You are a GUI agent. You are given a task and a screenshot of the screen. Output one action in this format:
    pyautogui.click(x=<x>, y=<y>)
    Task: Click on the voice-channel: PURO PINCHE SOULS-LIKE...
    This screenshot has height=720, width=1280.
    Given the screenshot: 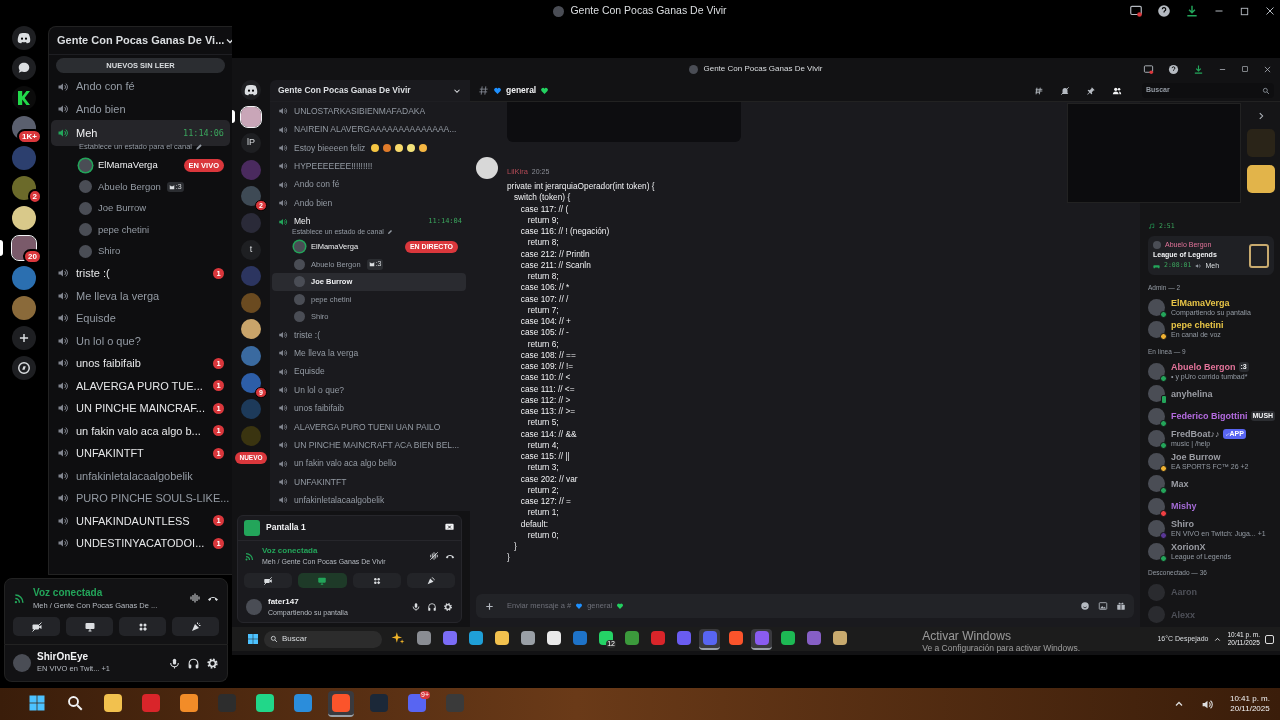 What is the action you would take?
    pyautogui.click(x=140, y=498)
    